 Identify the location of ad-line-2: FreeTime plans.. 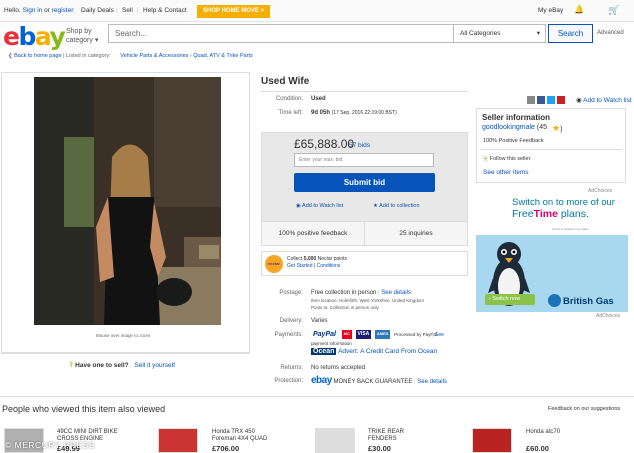
(550, 214).